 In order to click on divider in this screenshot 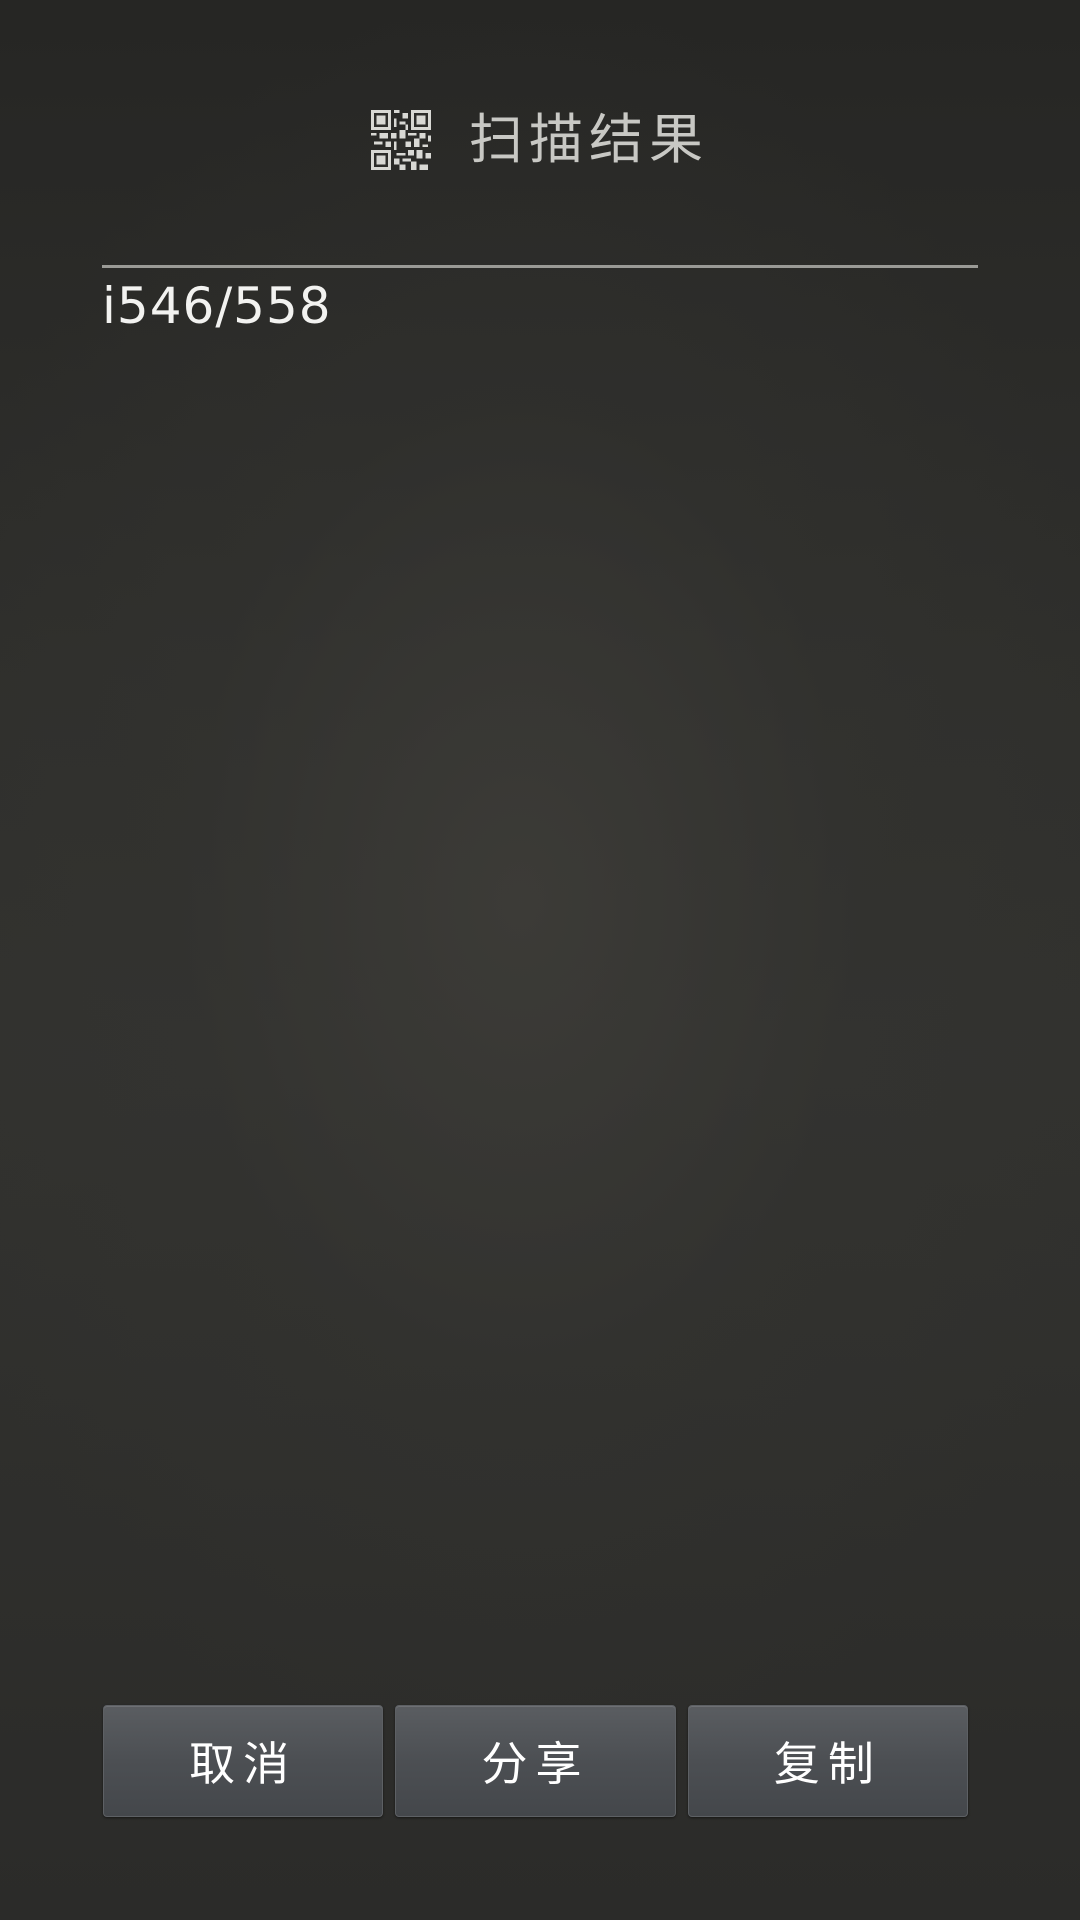, I will do `click(540, 266)`.